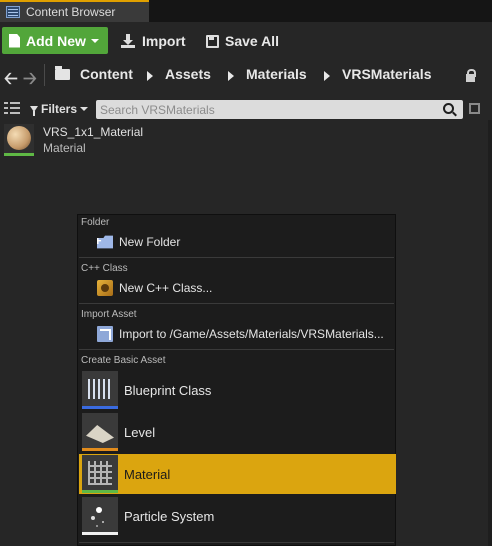  What do you see at coordinates (105, 288) in the screenshot?
I see `cpp-class-icon` at bounding box center [105, 288].